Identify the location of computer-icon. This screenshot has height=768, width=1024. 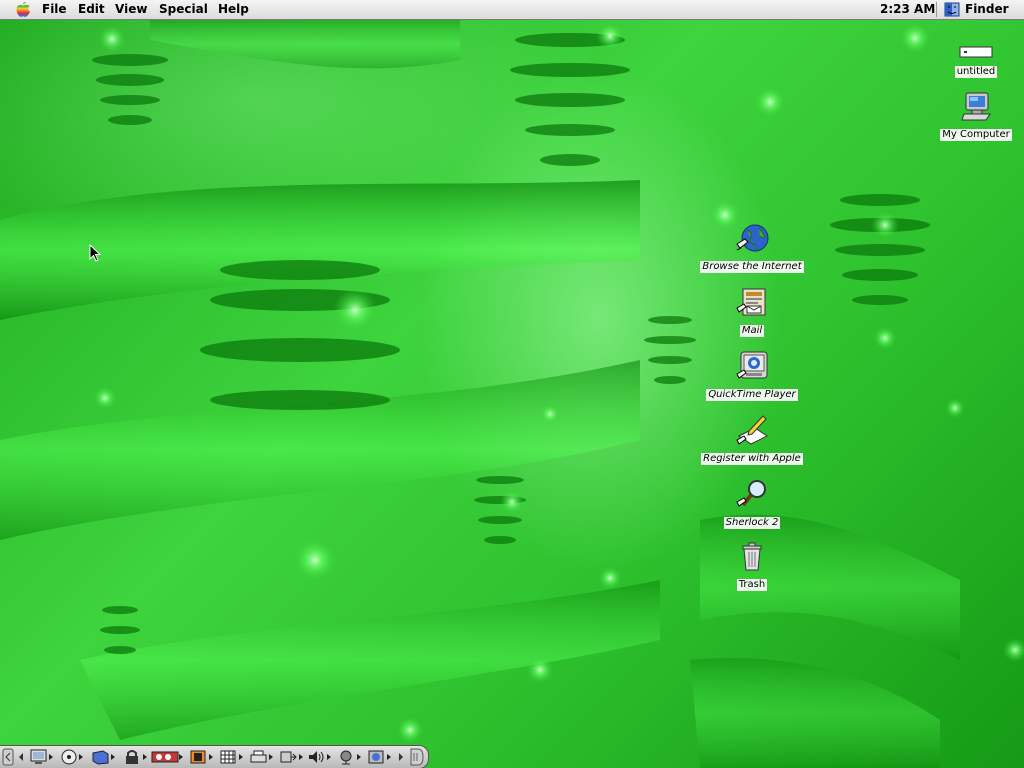
(976, 106).